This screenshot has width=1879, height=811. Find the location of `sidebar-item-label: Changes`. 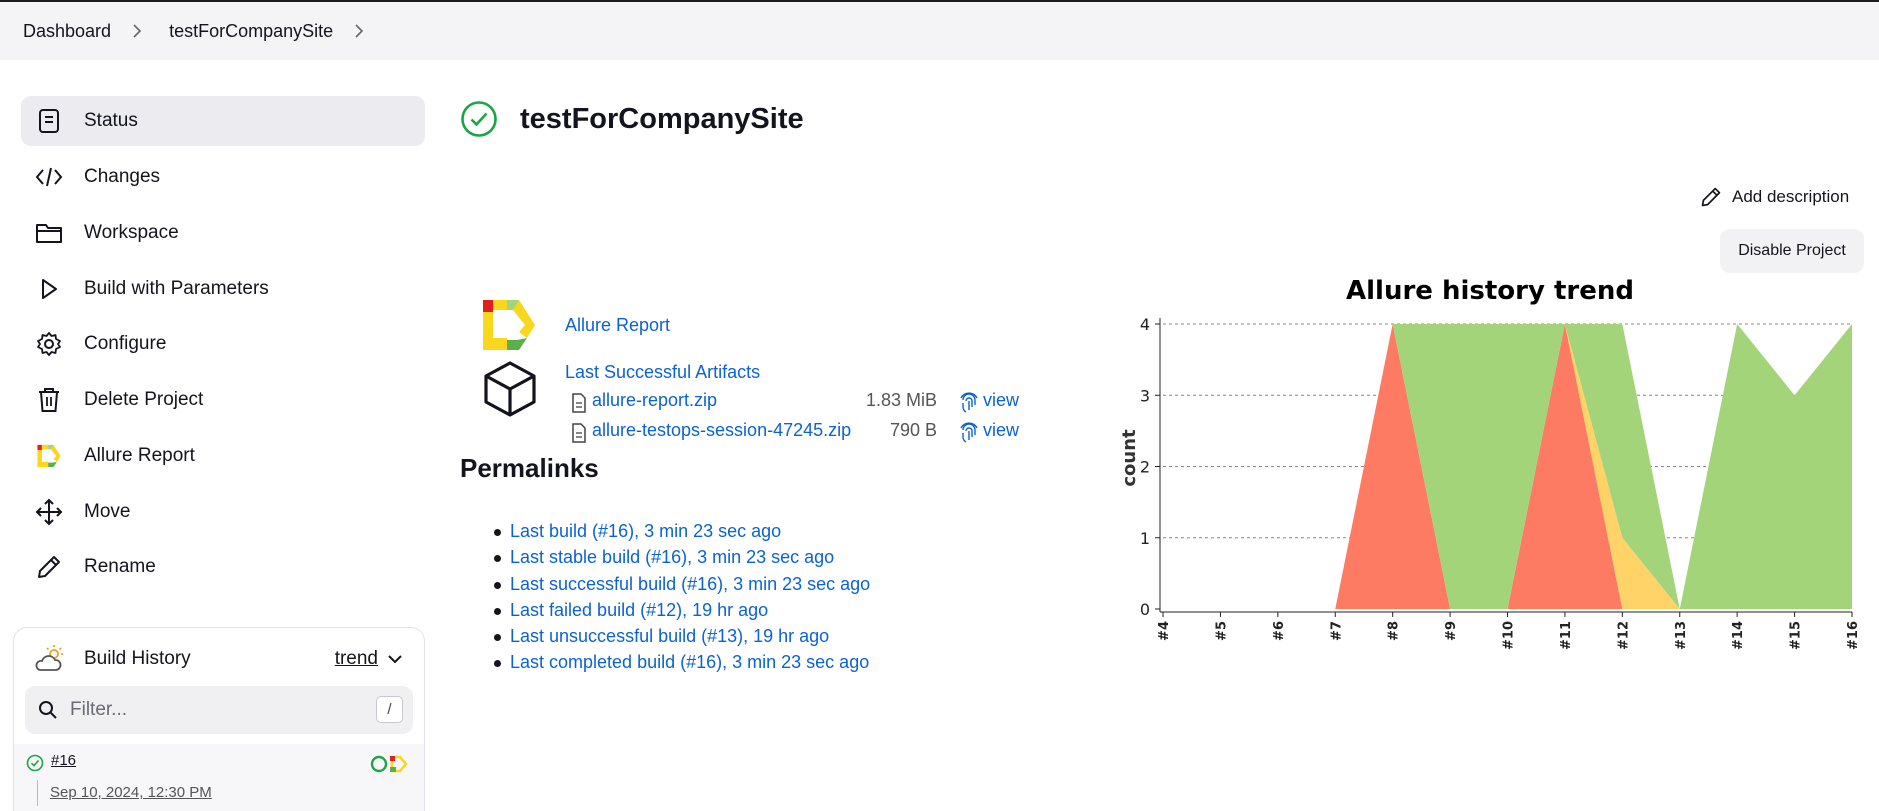

sidebar-item-label: Changes is located at coordinates (122, 176).